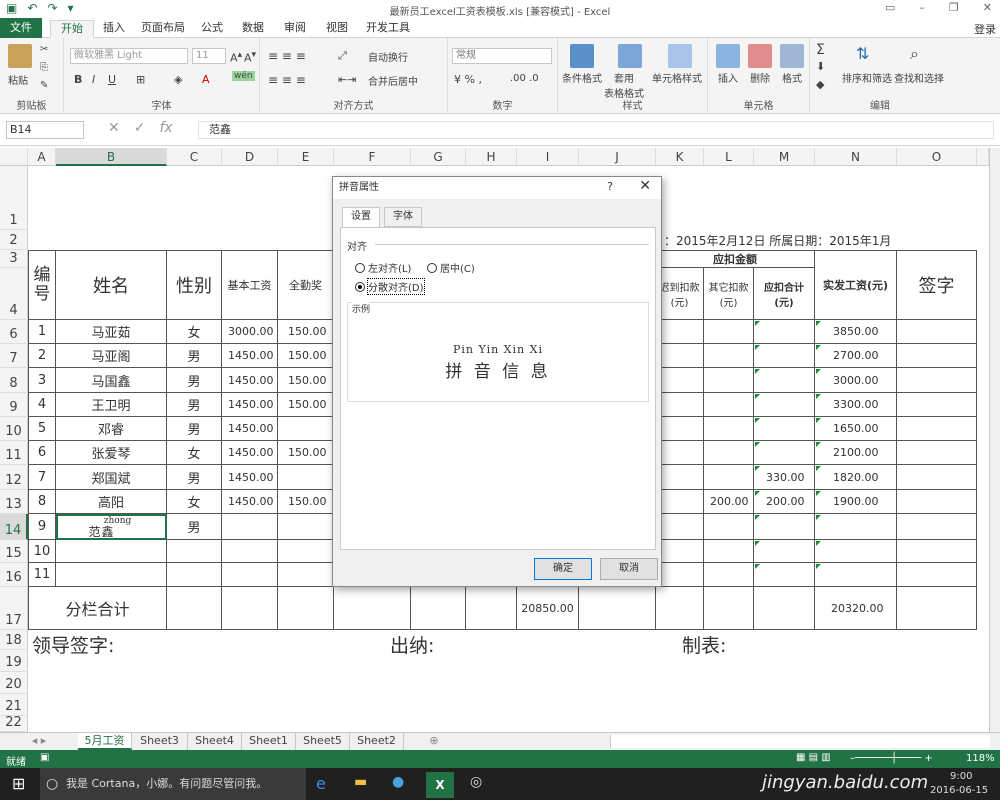  What do you see at coordinates (206, 79) in the screenshot?
I see `font-color-icon: A` at bounding box center [206, 79].